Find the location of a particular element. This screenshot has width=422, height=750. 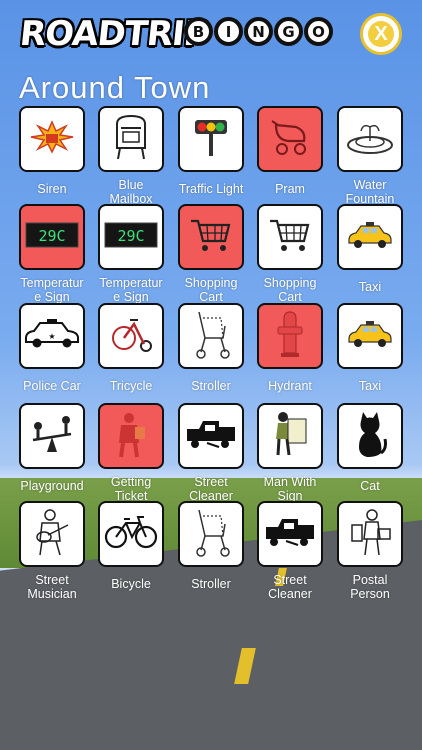

bingo-square: Blue Mailbox is located at coordinates (131, 156).